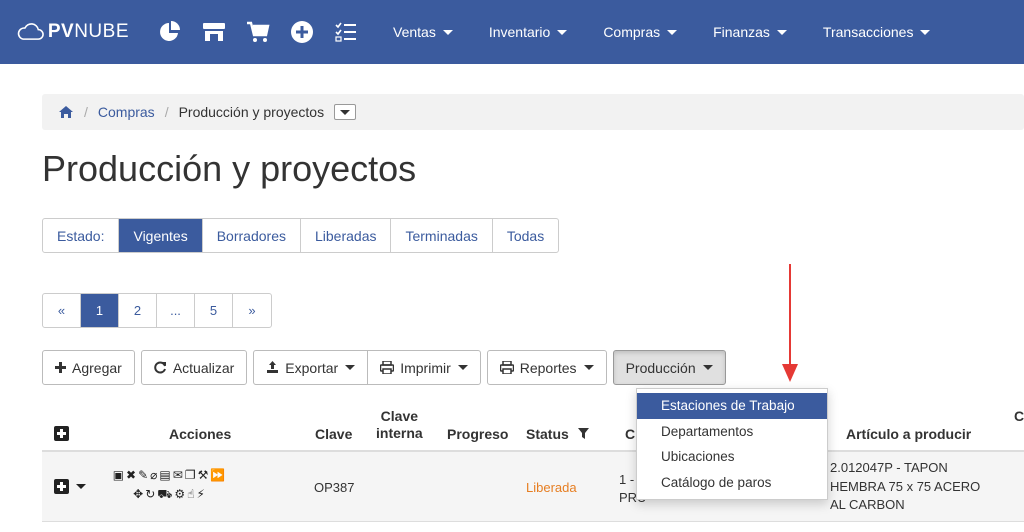  Describe the element at coordinates (144, 475) in the screenshot. I see `edit-icon: ✎` at that location.